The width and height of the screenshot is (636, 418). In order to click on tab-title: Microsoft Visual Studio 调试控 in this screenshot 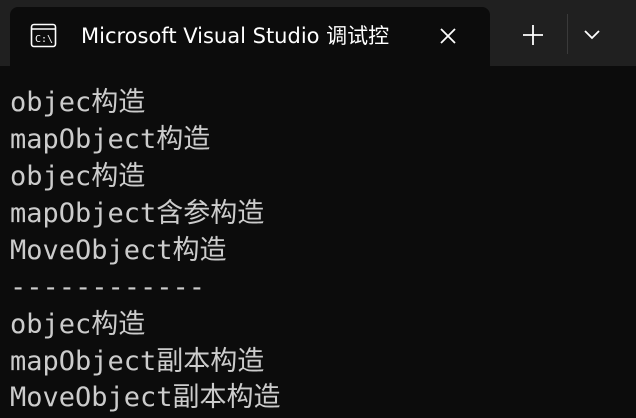, I will do `click(235, 36)`.